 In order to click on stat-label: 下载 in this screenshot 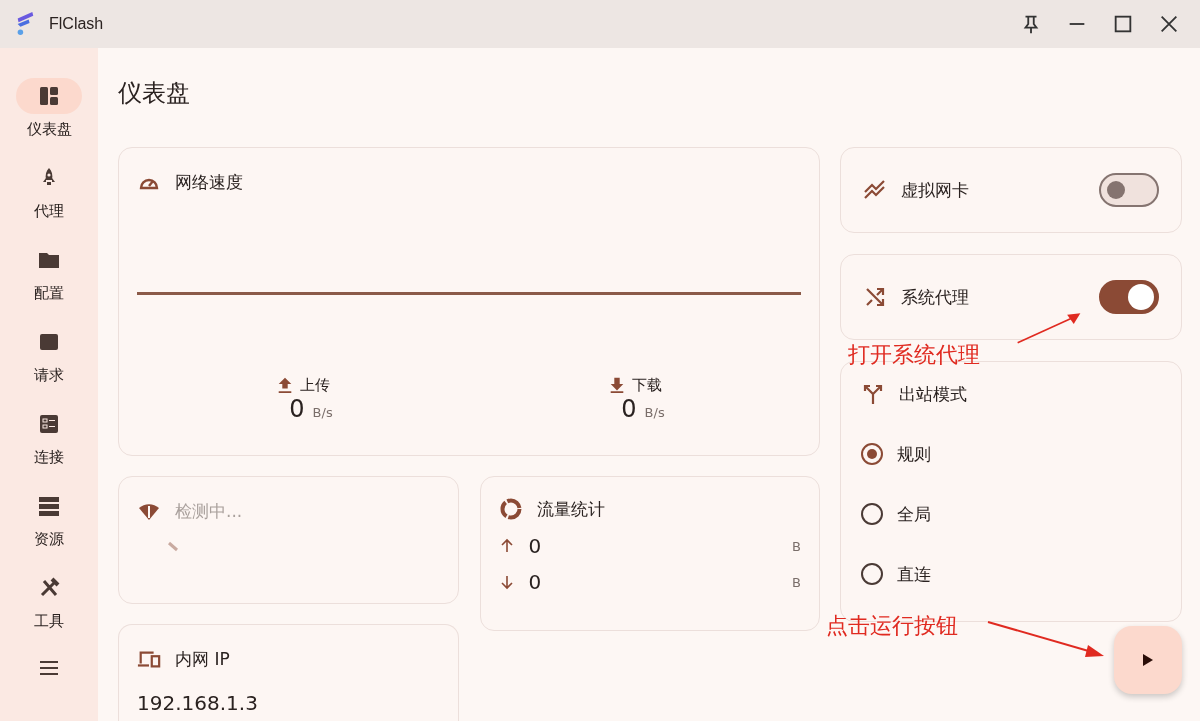, I will do `click(647, 385)`.